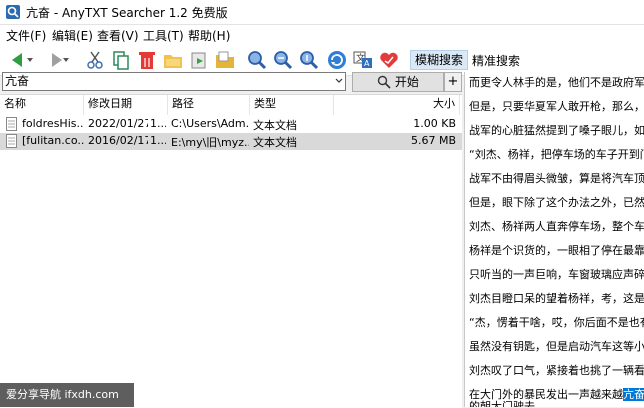  Describe the element at coordinates (453, 82) in the screenshot. I see `add-search-button: +` at that location.